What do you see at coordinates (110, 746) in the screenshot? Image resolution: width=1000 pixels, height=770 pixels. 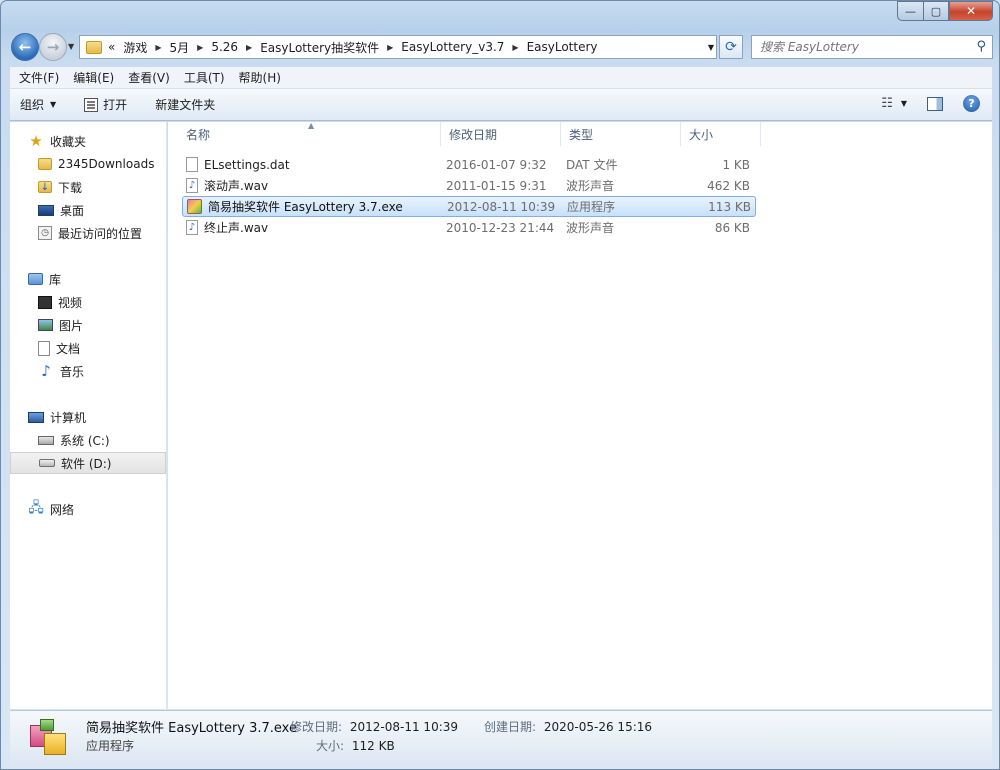 I see `details-file-type: 应用程序` at bounding box center [110, 746].